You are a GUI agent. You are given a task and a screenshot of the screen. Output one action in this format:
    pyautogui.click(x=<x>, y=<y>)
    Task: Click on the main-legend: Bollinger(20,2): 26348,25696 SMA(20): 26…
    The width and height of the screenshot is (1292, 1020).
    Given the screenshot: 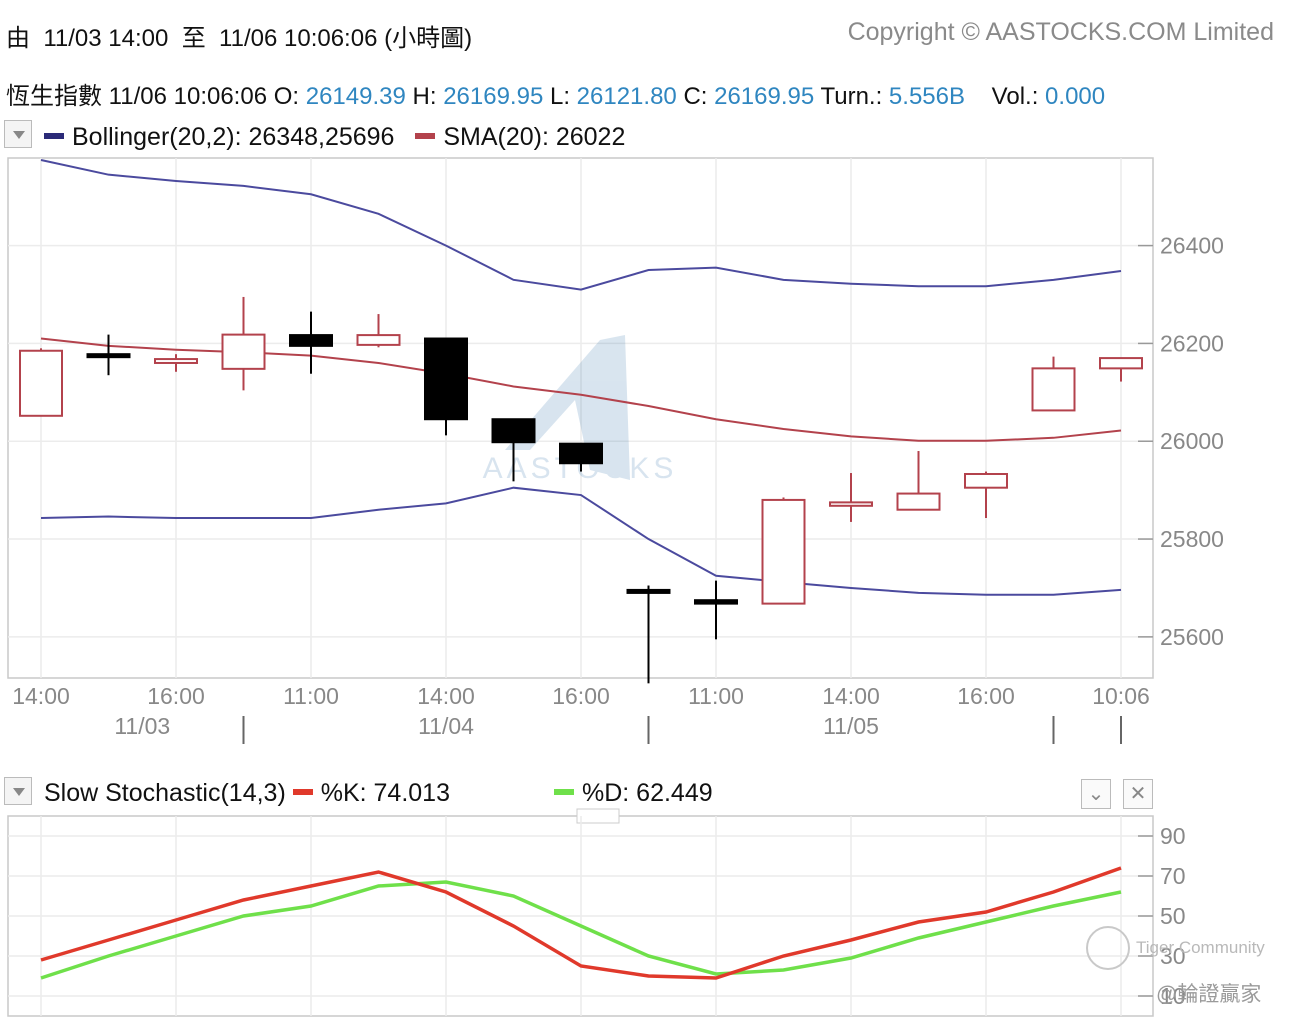 What is the action you would take?
    pyautogui.click(x=334, y=137)
    